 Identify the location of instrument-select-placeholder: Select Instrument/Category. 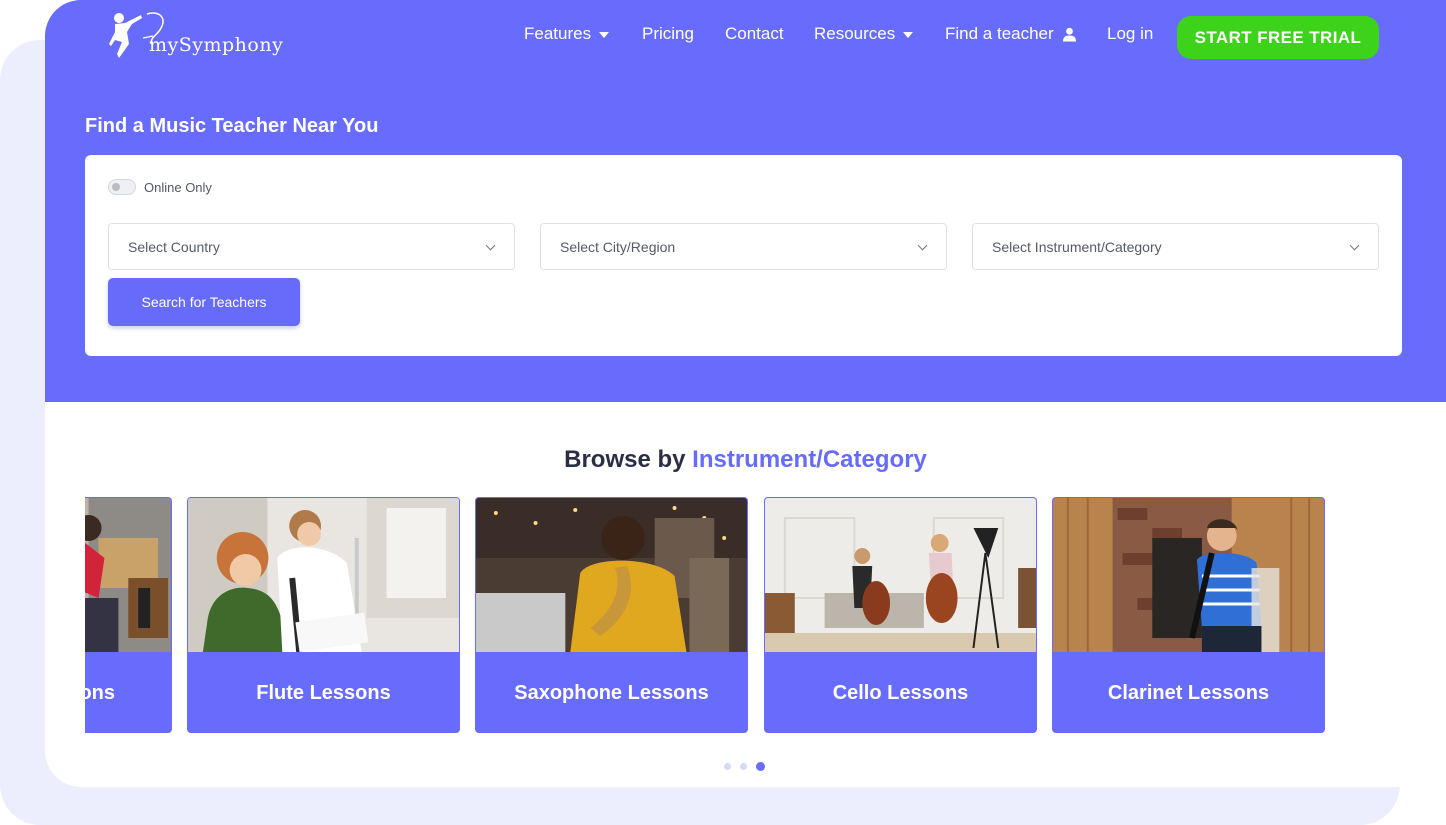
(1077, 246).